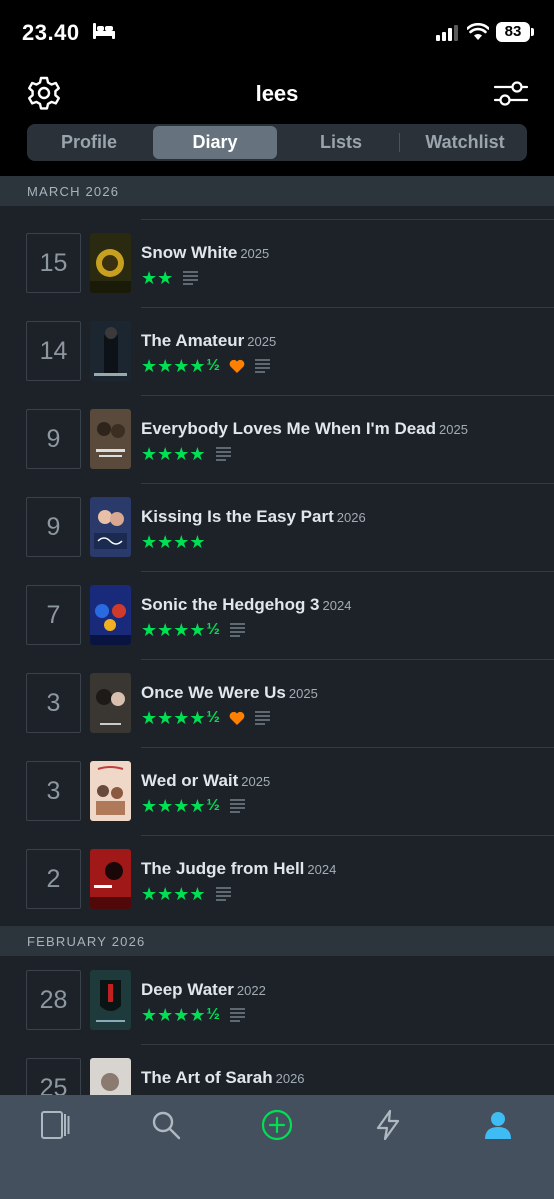 The width and height of the screenshot is (554, 1199). Describe the element at coordinates (189, 780) in the screenshot. I see `film-title: Wed or Wait` at that location.